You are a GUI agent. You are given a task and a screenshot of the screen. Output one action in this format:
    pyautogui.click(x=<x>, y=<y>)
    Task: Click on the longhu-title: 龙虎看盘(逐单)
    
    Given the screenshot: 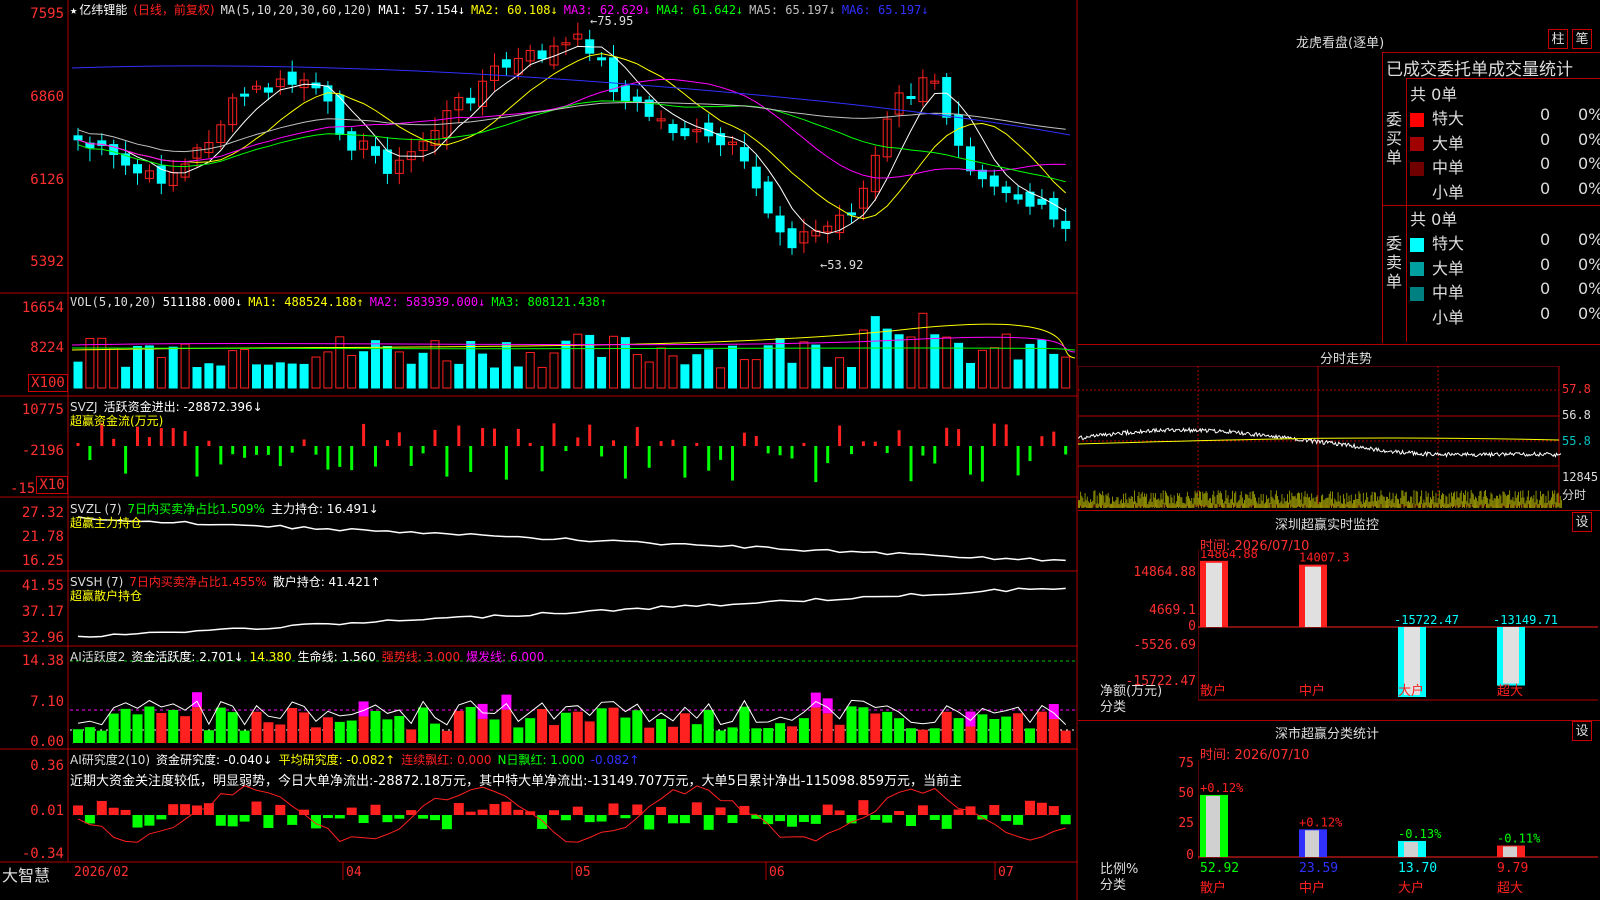 What is the action you would take?
    pyautogui.click(x=1340, y=43)
    